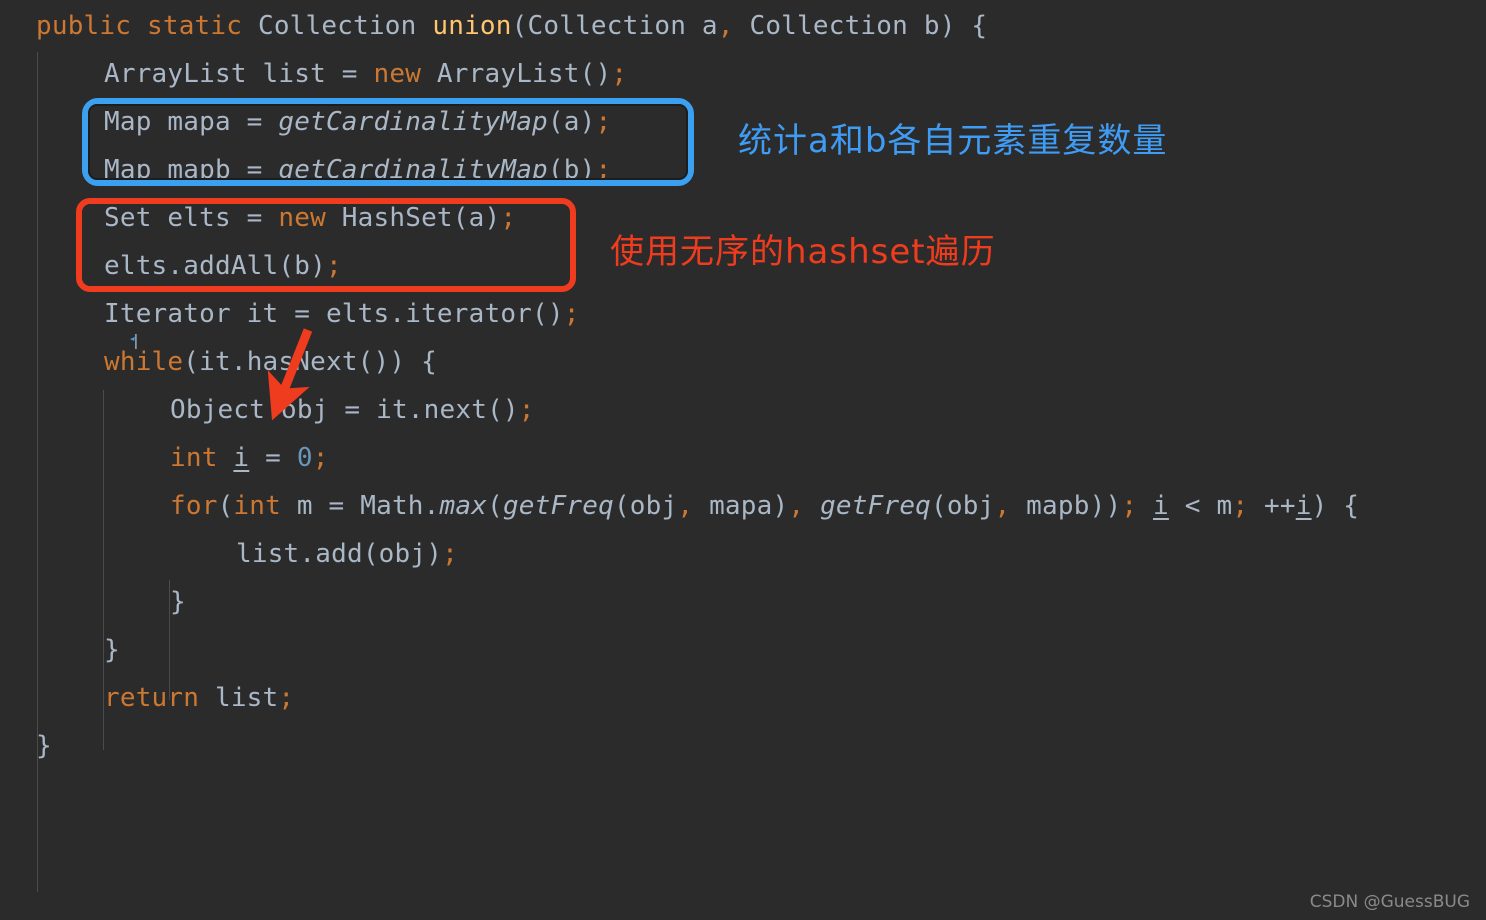 The width and height of the screenshot is (1486, 920). Describe the element at coordinates (463, 506) in the screenshot. I see `code-token: max` at that location.